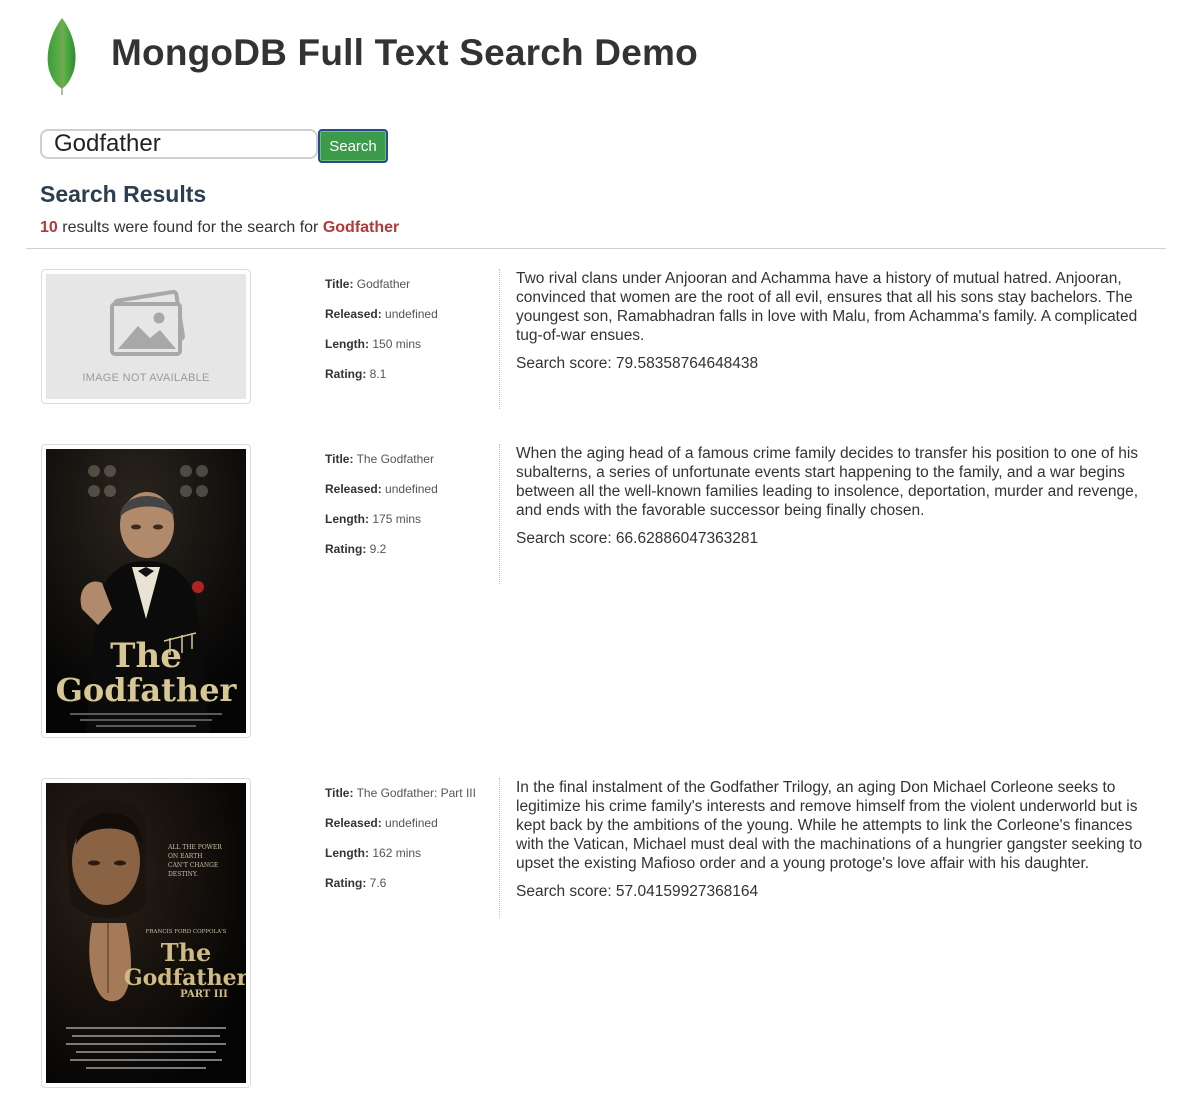  Describe the element at coordinates (416, 793) in the screenshot. I see `movie-title: The Godfather: Part III` at that location.